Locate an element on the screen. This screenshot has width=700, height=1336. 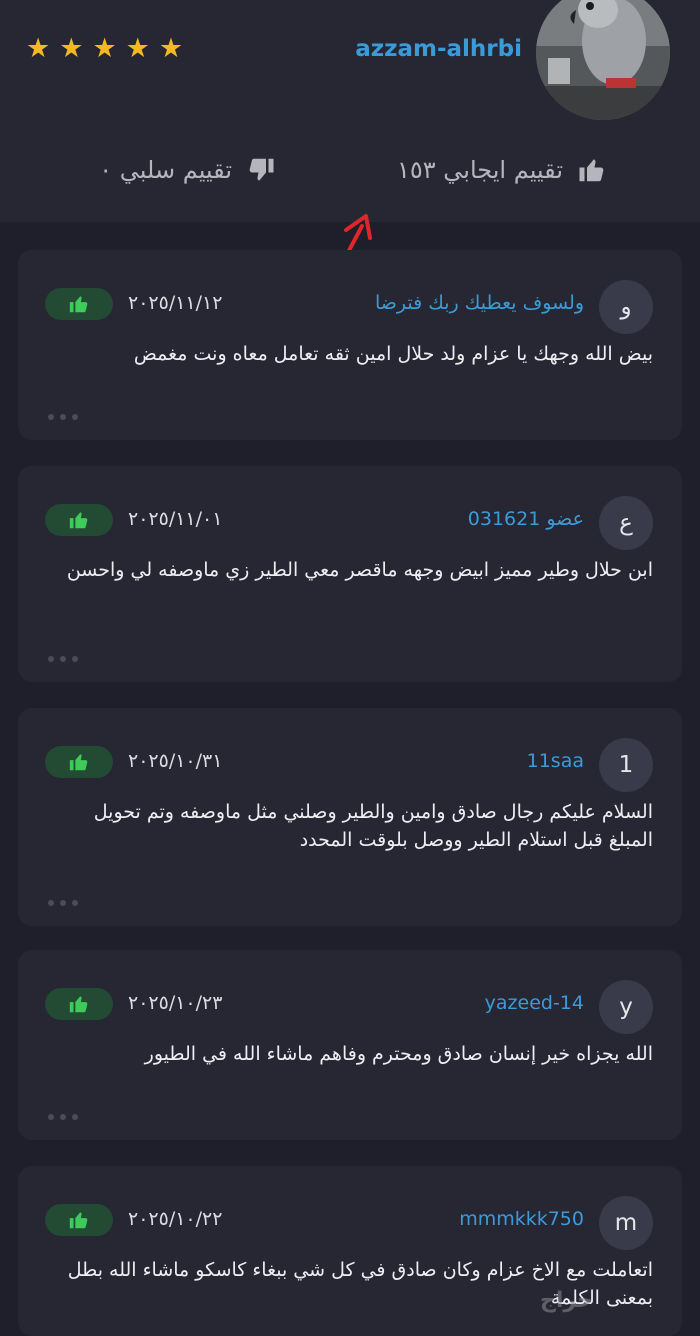
positive-rating-label: تقييم ايجابي ١٥٣ is located at coordinates (479, 170).